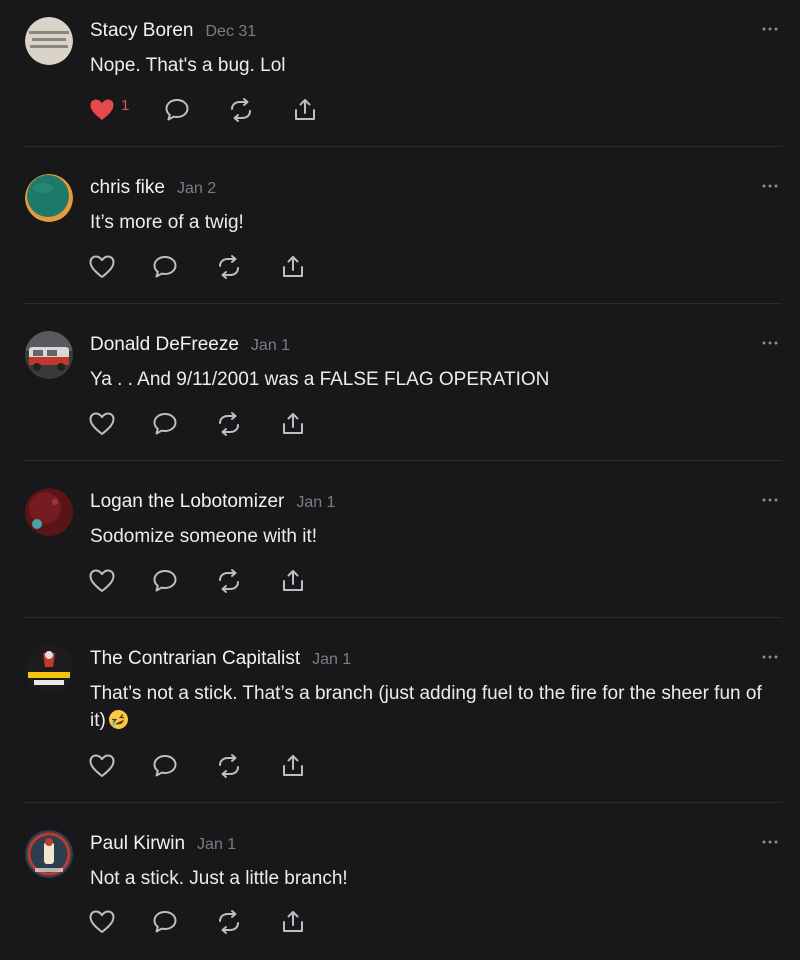 The width and height of the screenshot is (800, 960). What do you see at coordinates (196, 188) in the screenshot?
I see `reply-date: Jan 2` at bounding box center [196, 188].